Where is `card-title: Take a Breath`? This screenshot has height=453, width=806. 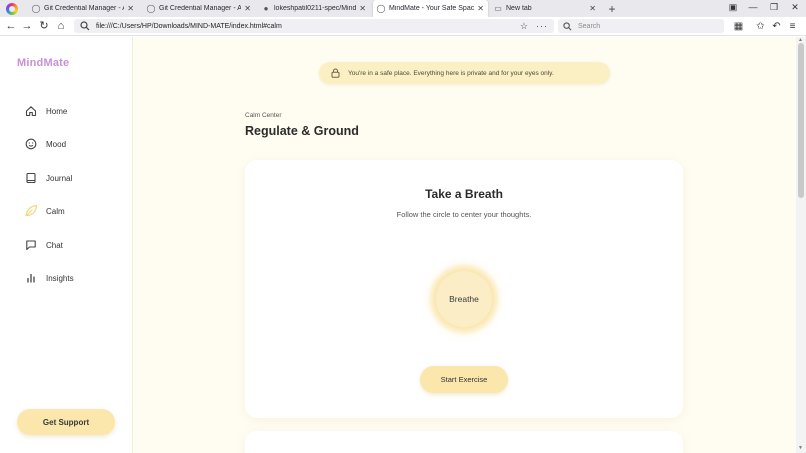 card-title: Take a Breath is located at coordinates (464, 194).